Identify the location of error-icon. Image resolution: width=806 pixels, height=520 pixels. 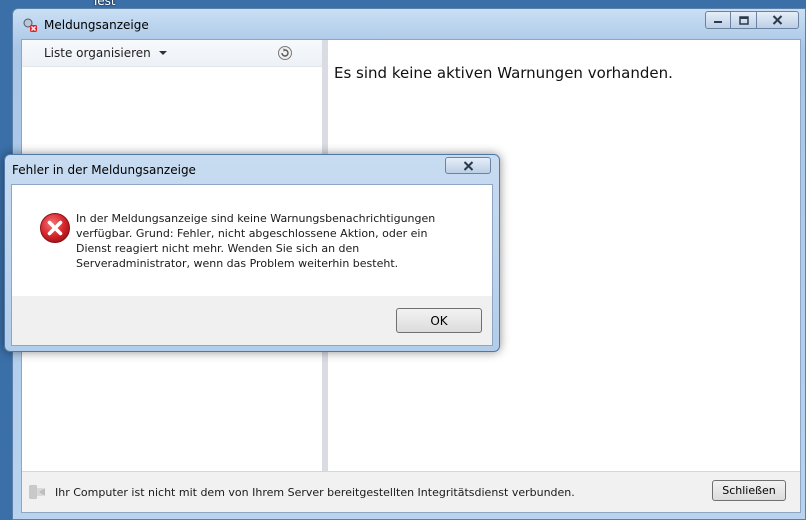
(55, 228).